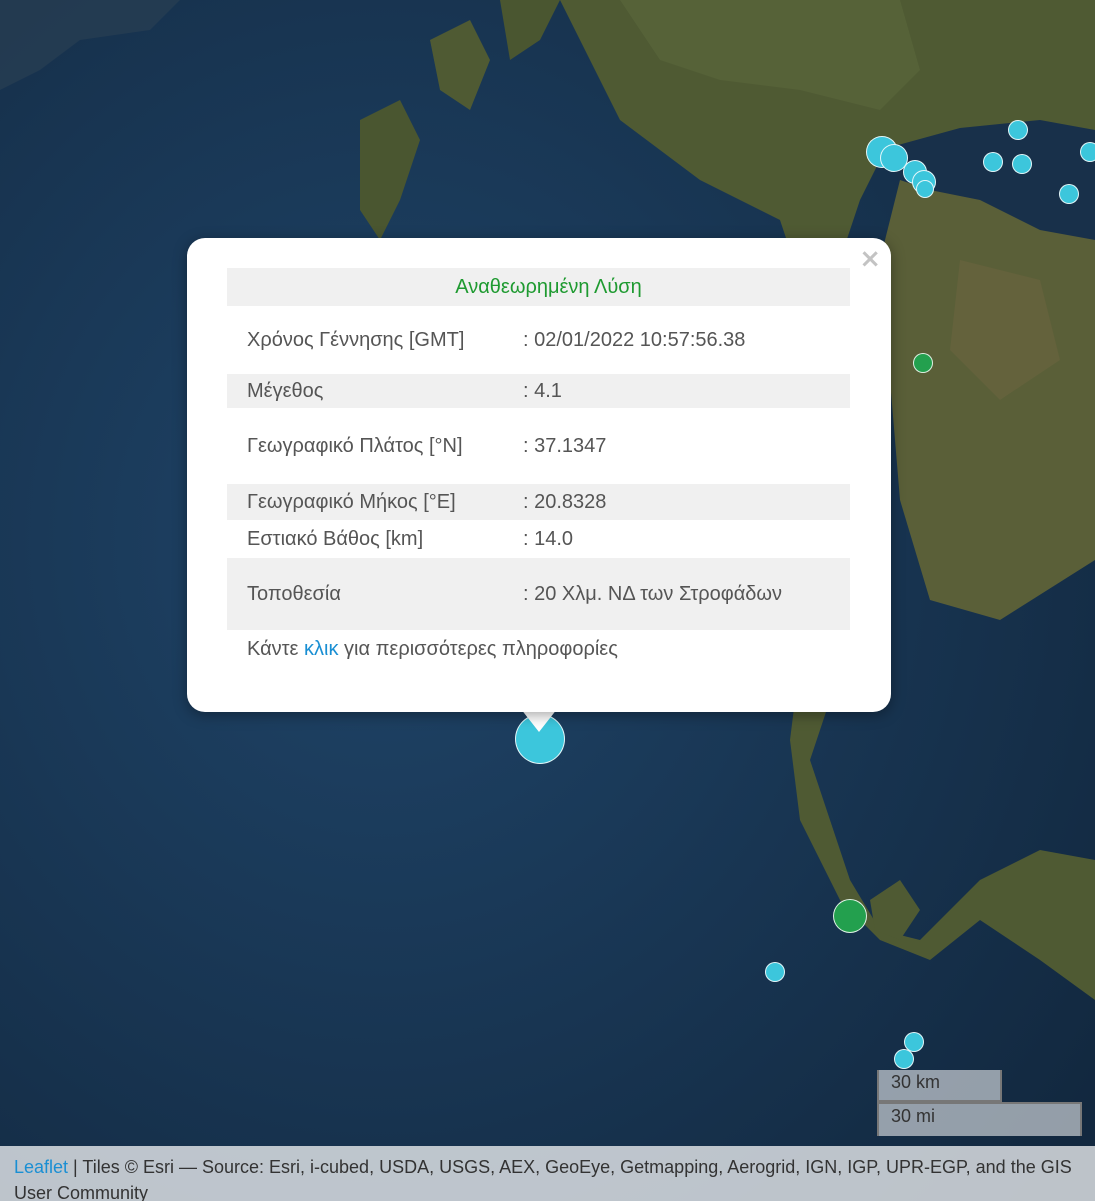 The width and height of the screenshot is (1095, 1201). I want to click on leaflet-link: Leaflet, so click(41, 1167).